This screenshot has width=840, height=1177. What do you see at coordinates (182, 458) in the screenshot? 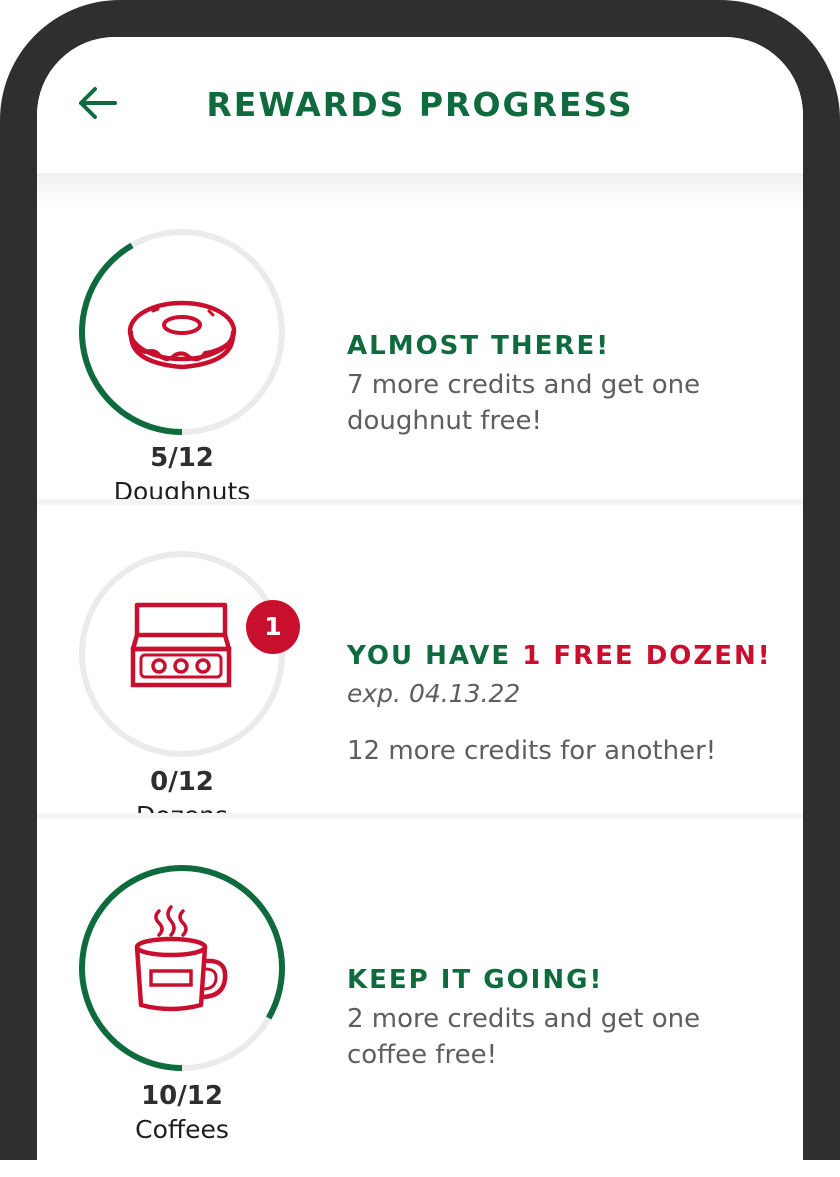
I see `count-doughnuts: 5/12` at bounding box center [182, 458].